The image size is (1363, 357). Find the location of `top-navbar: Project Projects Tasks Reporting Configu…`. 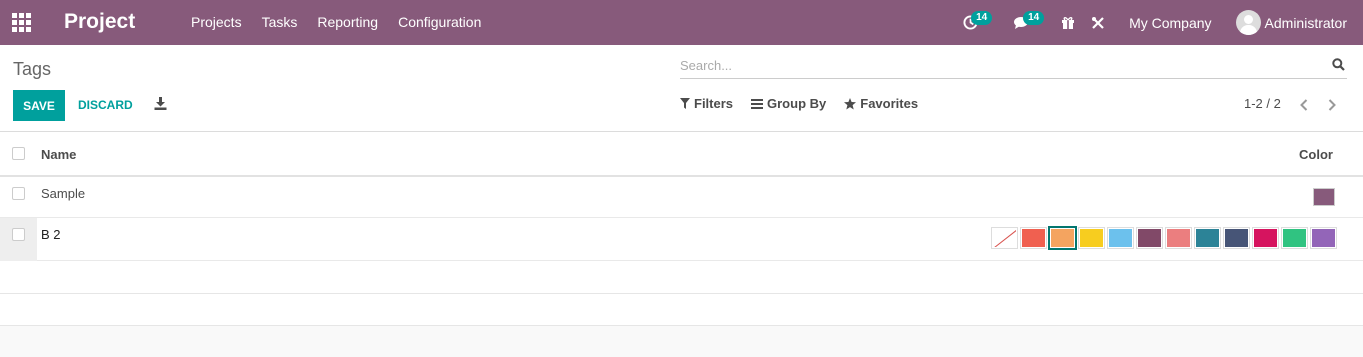

top-navbar: Project Projects Tasks Reporting Configu… is located at coordinates (681, 22).